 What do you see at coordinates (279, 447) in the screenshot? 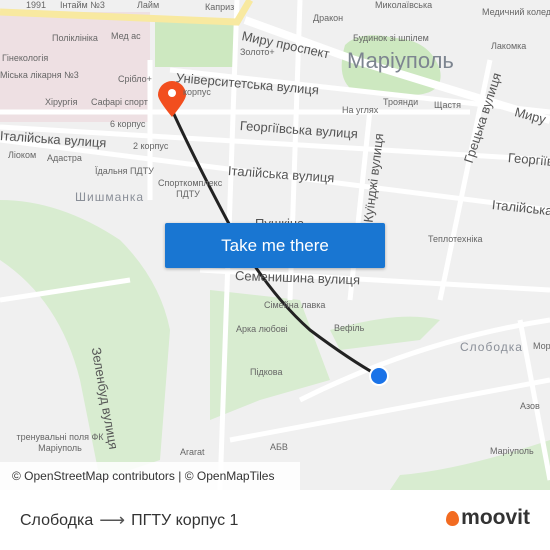
I see `poi-label: АБВ` at bounding box center [279, 447].